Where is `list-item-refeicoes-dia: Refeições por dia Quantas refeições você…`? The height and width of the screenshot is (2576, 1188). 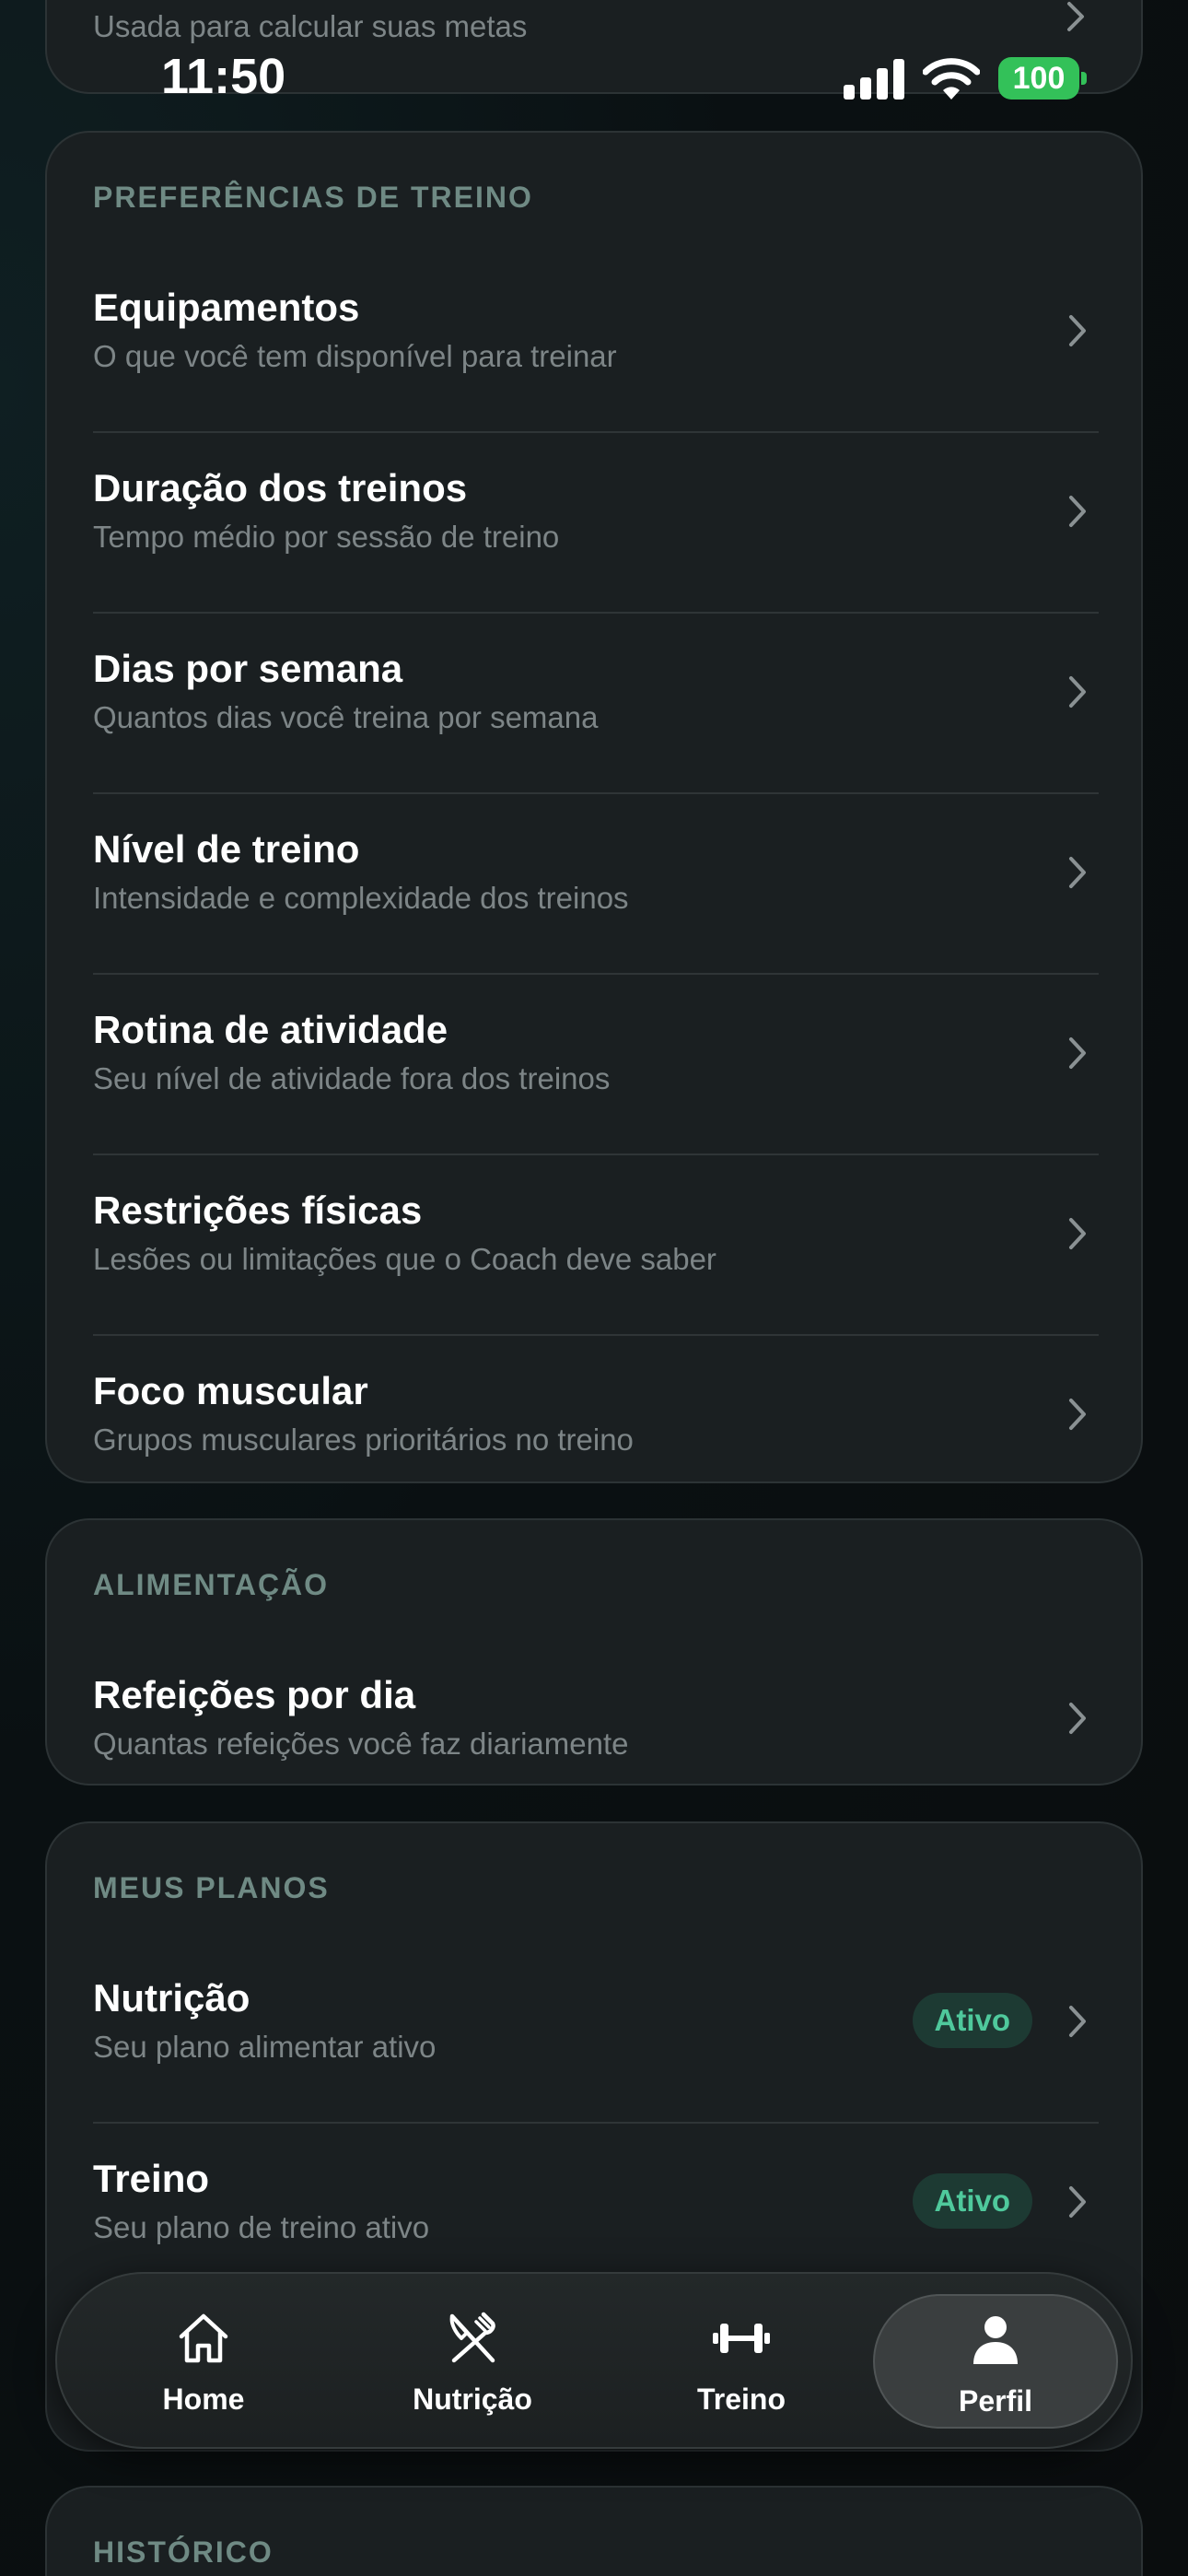 list-item-refeicoes-dia: Refeições por dia Quantas refeições você… is located at coordinates (596, 1730).